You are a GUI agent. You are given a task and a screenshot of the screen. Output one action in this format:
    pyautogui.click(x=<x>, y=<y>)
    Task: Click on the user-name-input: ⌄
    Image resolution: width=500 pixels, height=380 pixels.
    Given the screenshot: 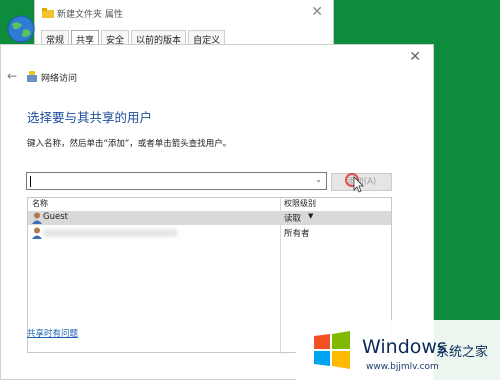 What is the action you would take?
    pyautogui.click(x=176, y=181)
    